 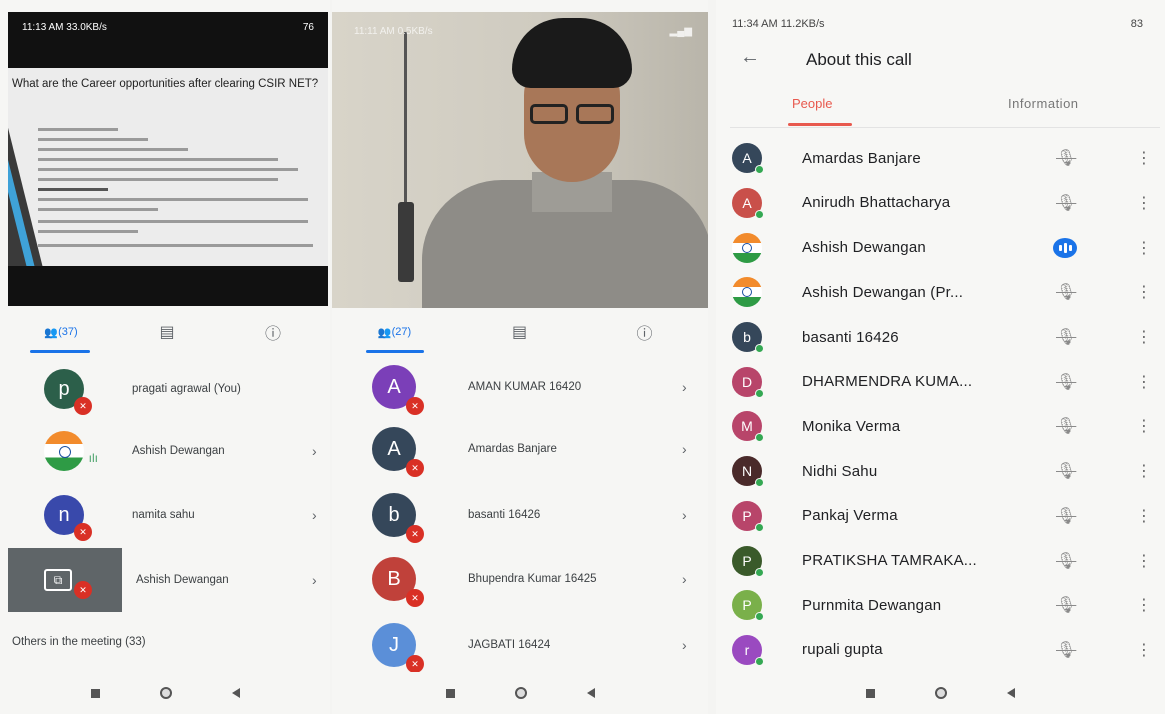 What do you see at coordinates (940, 516) in the screenshot?
I see `participant-row: P Pankaj Verma 🎙 ⋮` at bounding box center [940, 516].